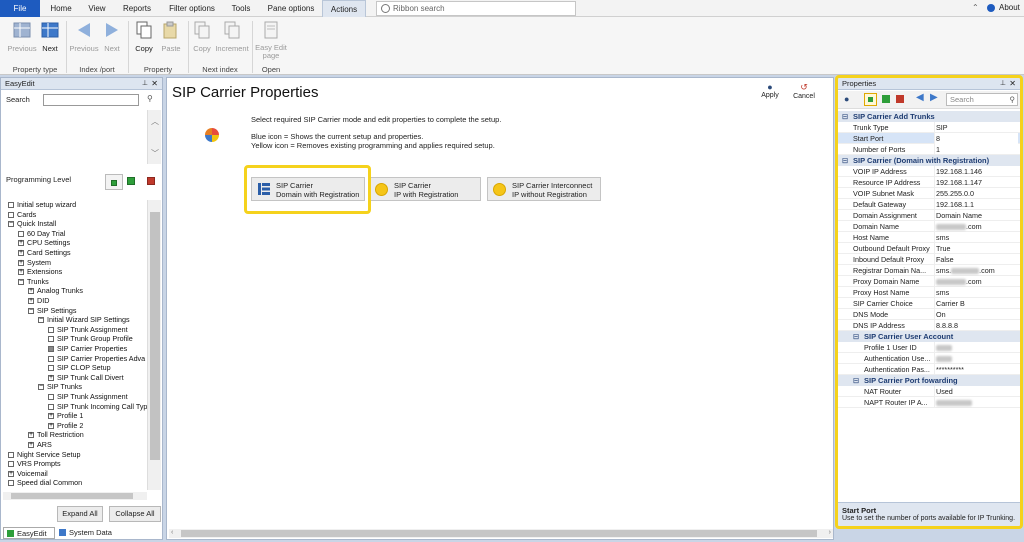 This screenshot has height=542, width=1024. I want to click on prop-resource-ip: Resource IP Address 192.168.1.147, so click(929, 182).